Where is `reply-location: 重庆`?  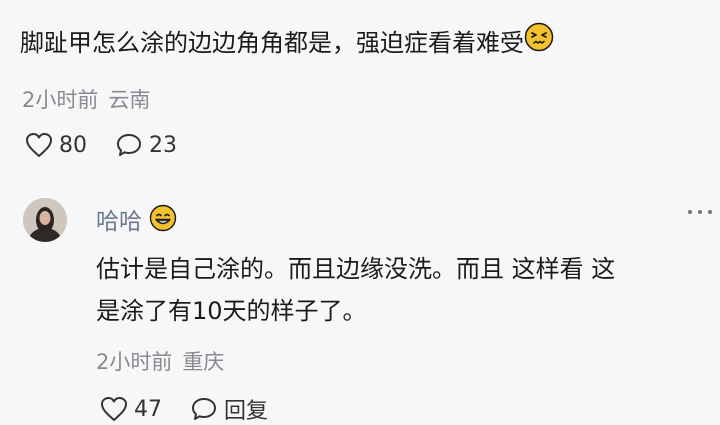 reply-location: 重庆 is located at coordinates (203, 362).